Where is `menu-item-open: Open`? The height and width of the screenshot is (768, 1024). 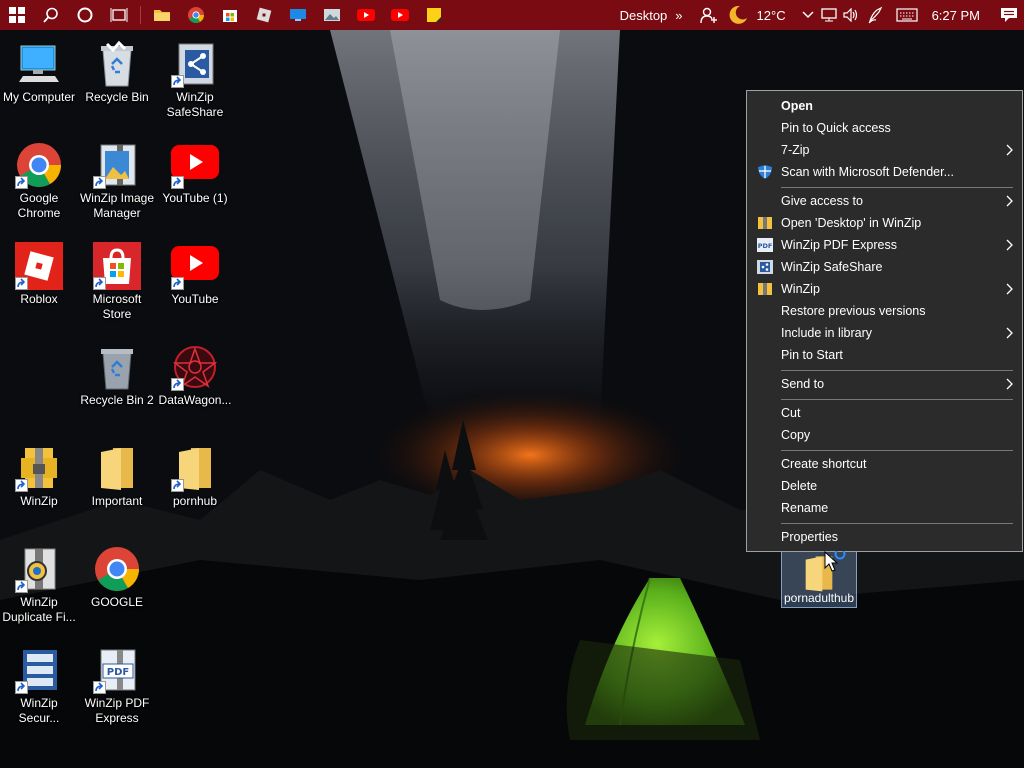
menu-item-open: Open is located at coordinates (884, 106).